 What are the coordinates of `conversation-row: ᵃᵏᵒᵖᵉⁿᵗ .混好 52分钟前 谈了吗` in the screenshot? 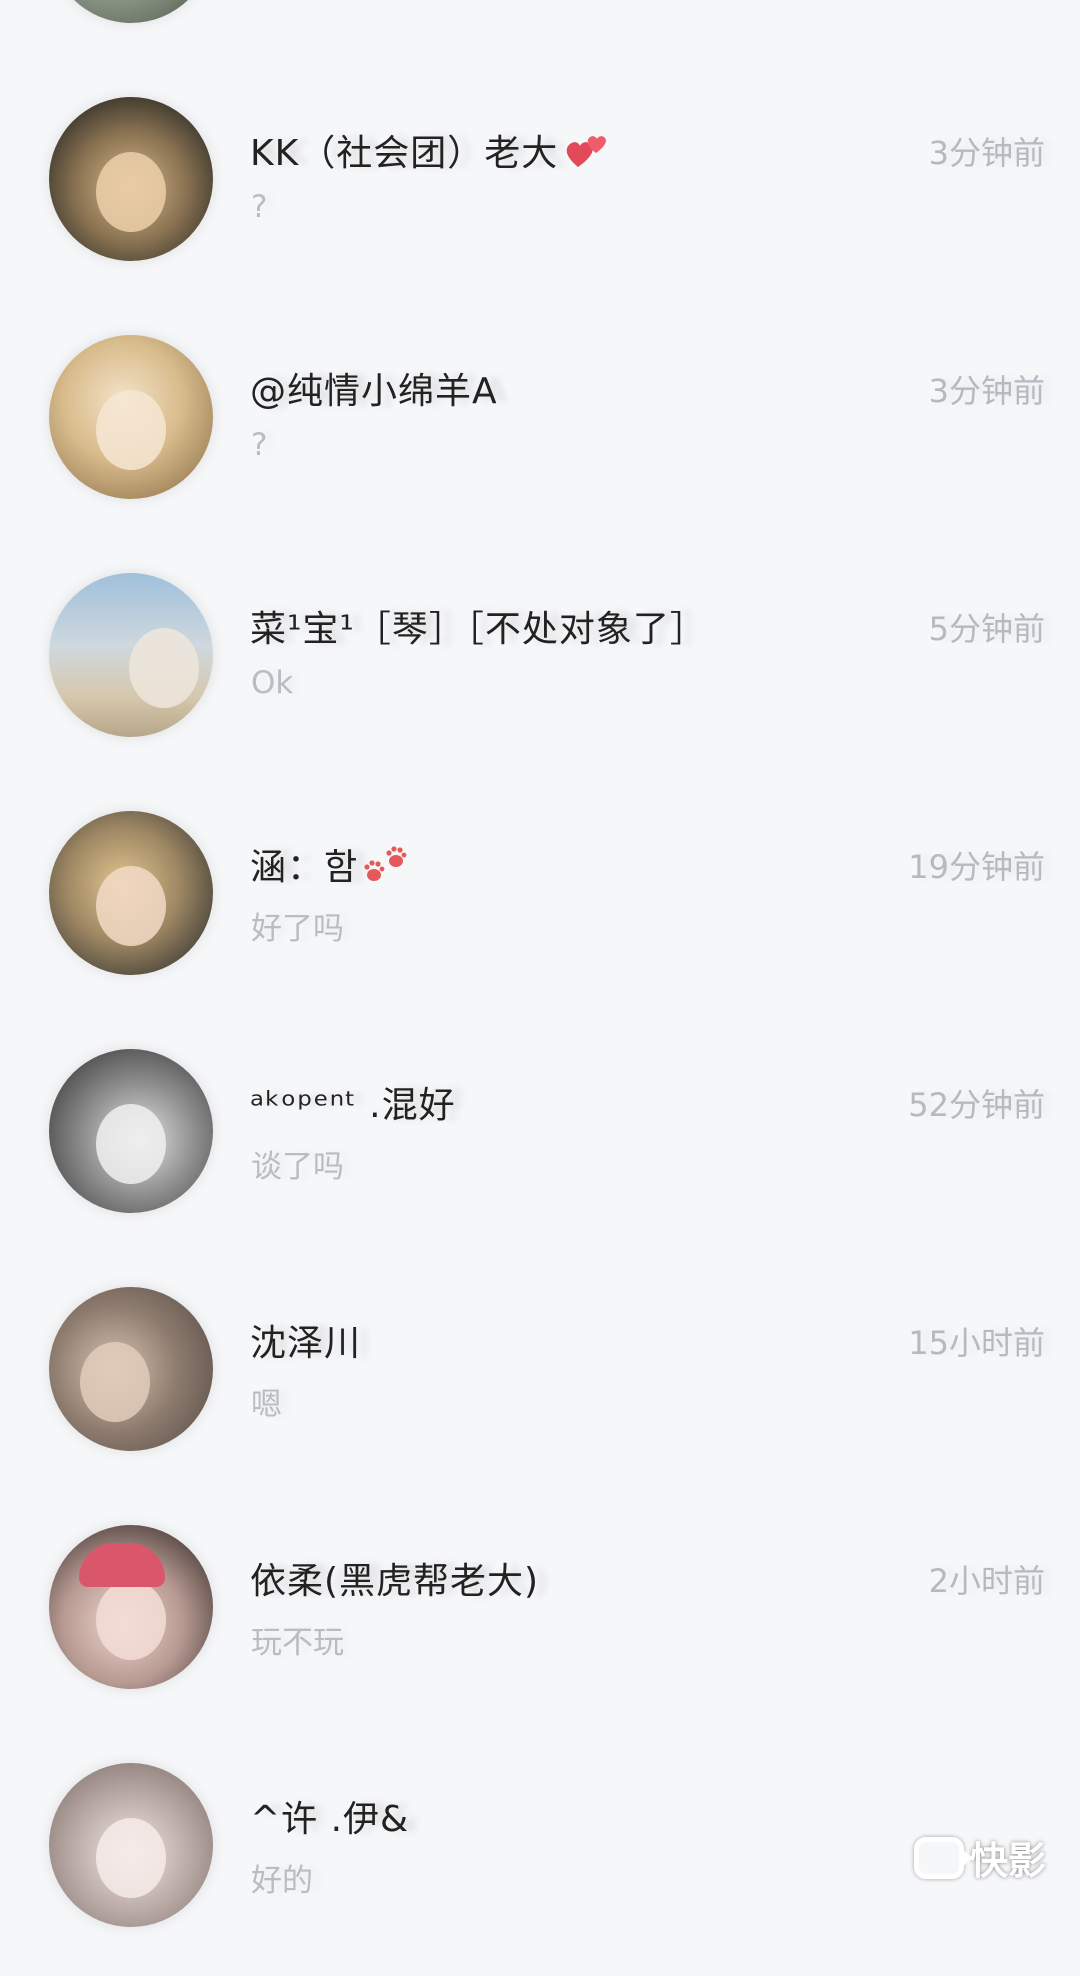 It's located at (540, 1143).